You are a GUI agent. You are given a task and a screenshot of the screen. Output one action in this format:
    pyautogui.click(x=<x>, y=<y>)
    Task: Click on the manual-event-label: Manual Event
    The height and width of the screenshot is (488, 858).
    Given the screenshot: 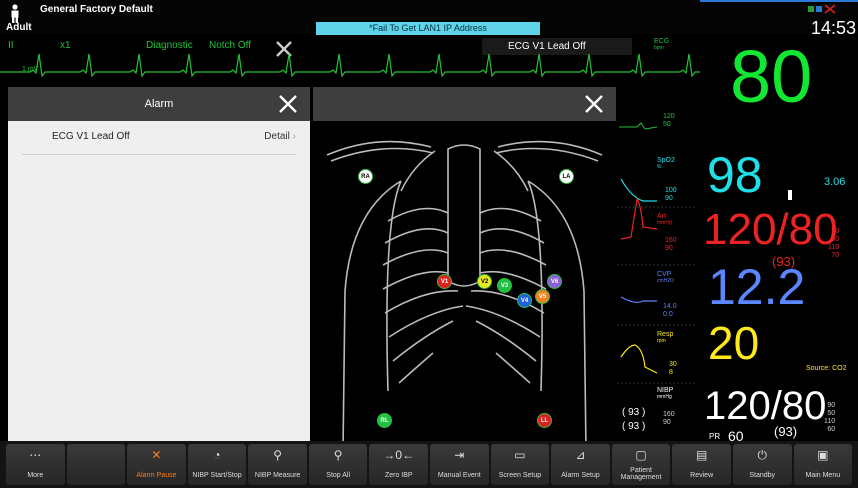 What is the action you would take?
    pyautogui.click(x=459, y=475)
    